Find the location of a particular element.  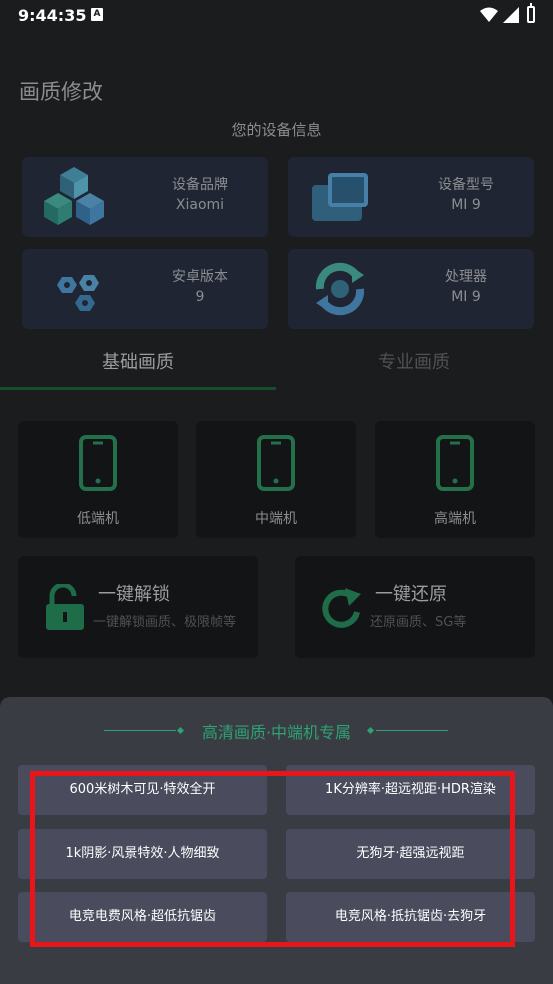

tier-low-end-label: 低端机 is located at coordinates (98, 519).